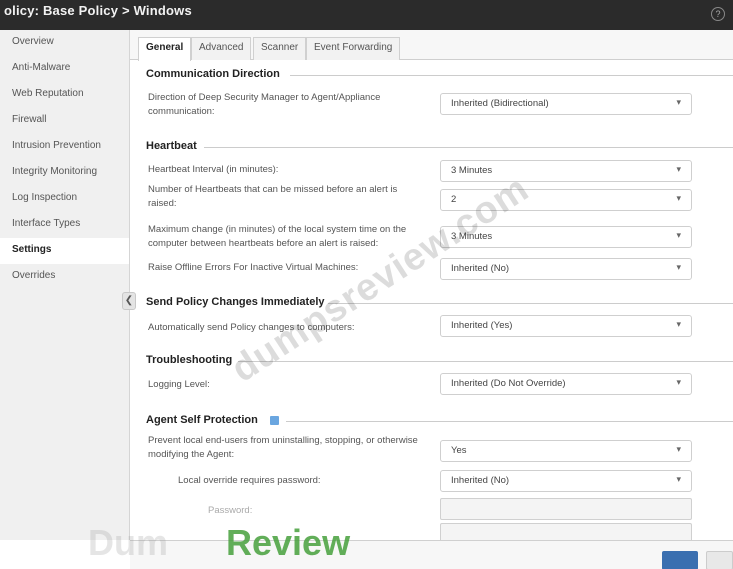 The height and width of the screenshot is (569, 733). Describe the element at coordinates (500, 103) in the screenshot. I see `direction-select-value: Inherited (Bidirectional)` at that location.